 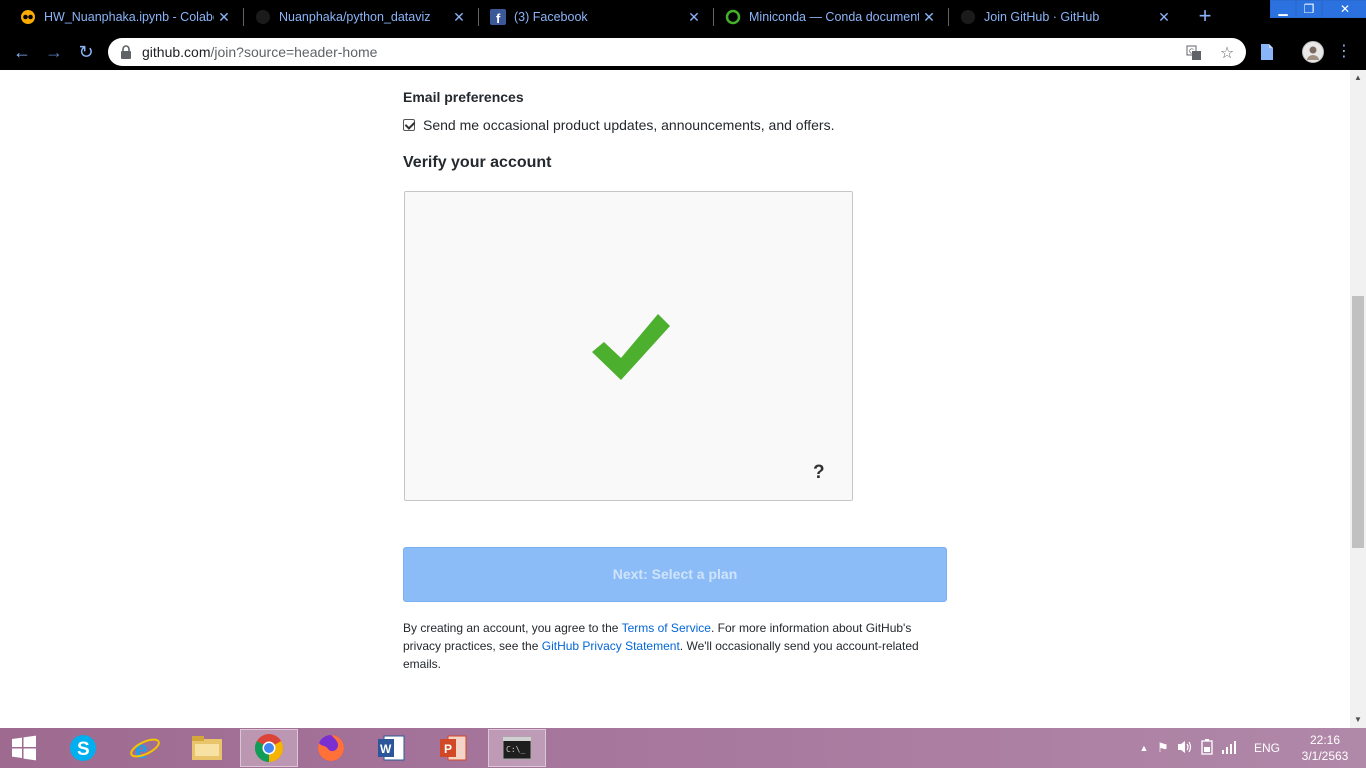 I want to click on tab-facebook: f (3) Facebook ✕, so click(x=590, y=17).